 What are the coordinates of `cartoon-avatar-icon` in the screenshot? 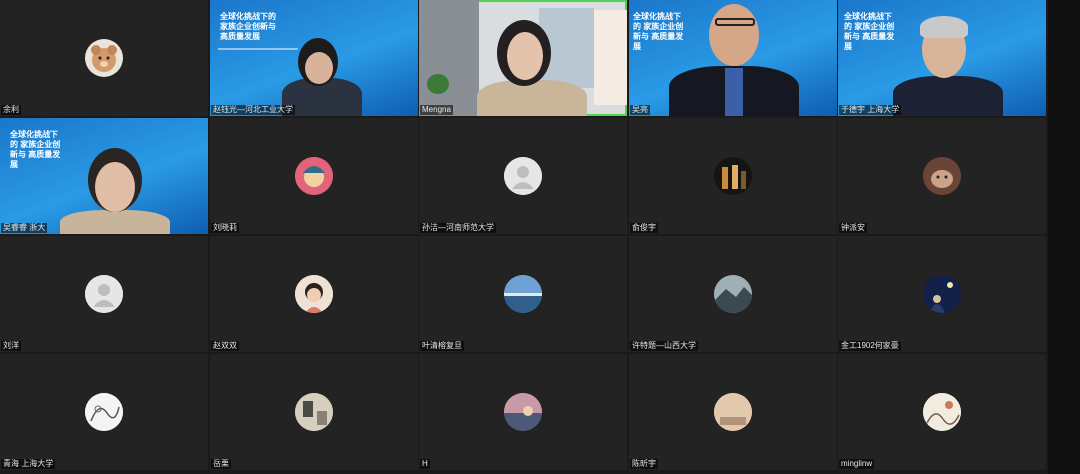 It's located at (314, 176).